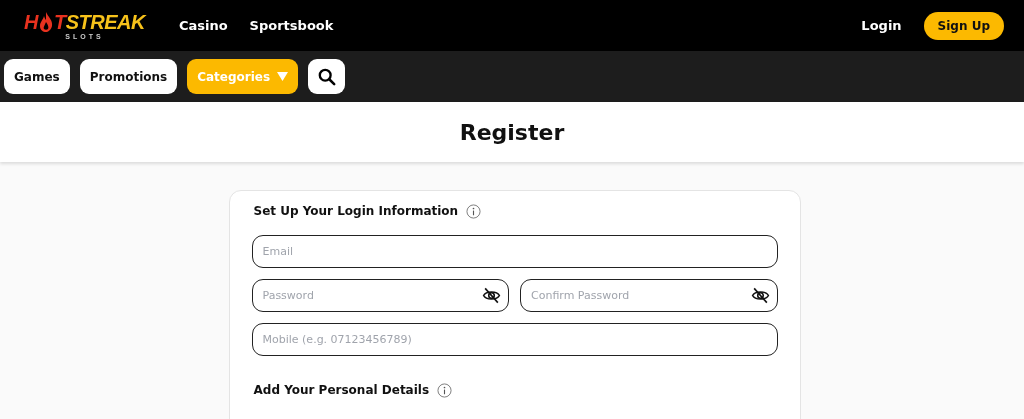  Describe the element at coordinates (203, 25) in the screenshot. I see `nav-link: Casino` at that location.